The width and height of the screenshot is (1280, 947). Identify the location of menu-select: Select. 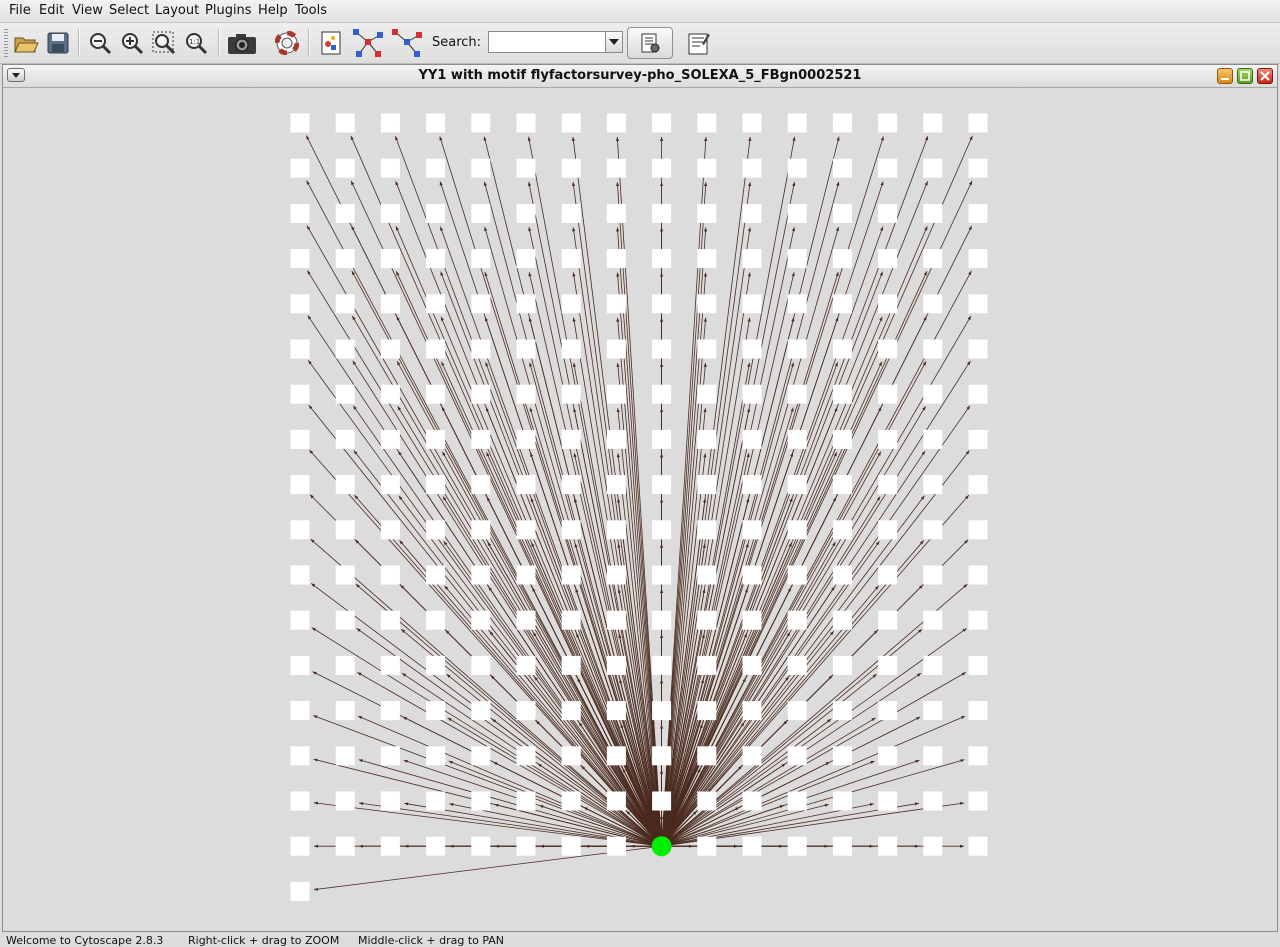
(129, 10).